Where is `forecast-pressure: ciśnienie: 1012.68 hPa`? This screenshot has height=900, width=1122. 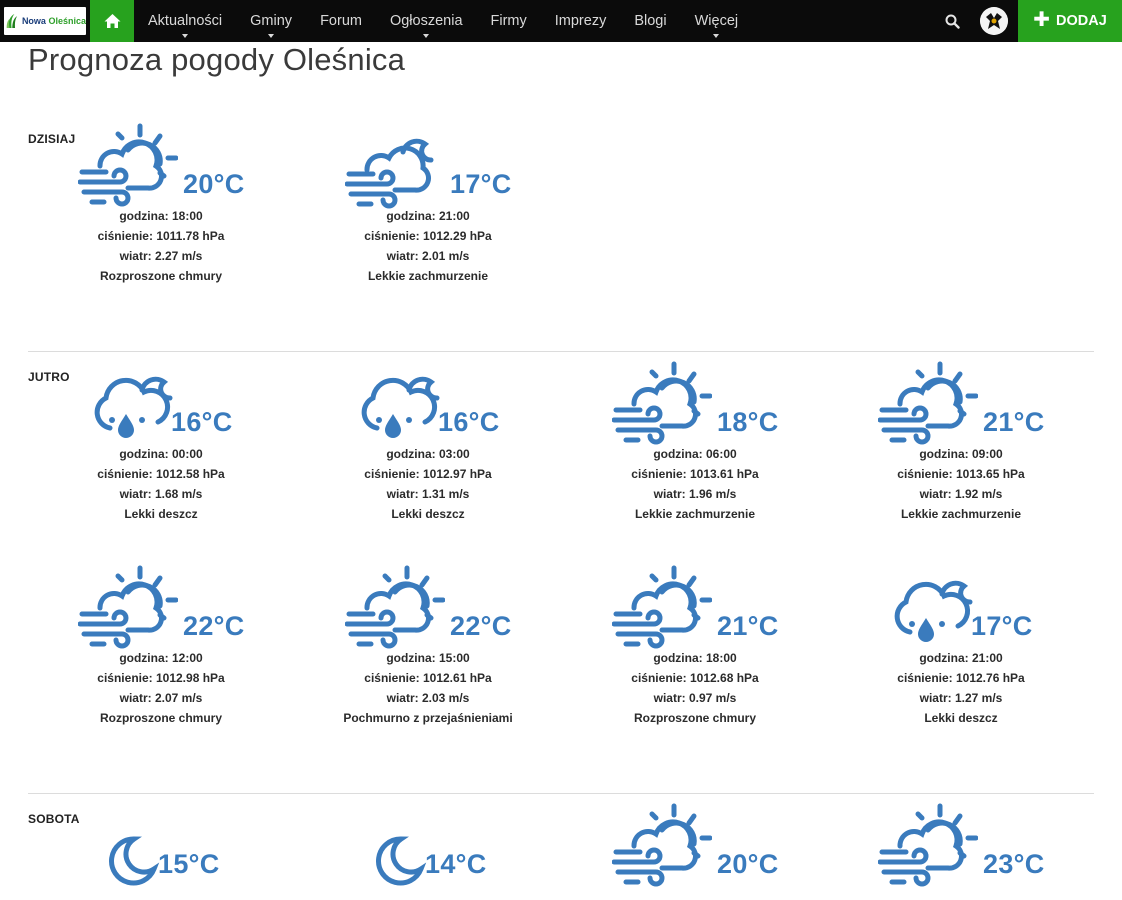 forecast-pressure: ciśnienie: 1012.68 hPa is located at coordinates (695, 678).